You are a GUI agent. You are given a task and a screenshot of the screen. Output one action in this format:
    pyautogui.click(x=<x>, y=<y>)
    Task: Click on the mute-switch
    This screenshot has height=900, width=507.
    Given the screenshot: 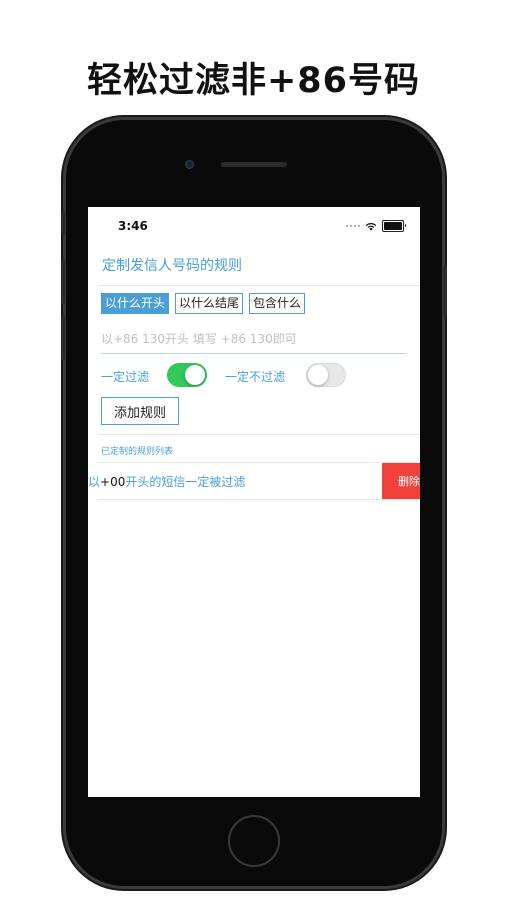 What is the action you would take?
    pyautogui.click(x=63, y=223)
    